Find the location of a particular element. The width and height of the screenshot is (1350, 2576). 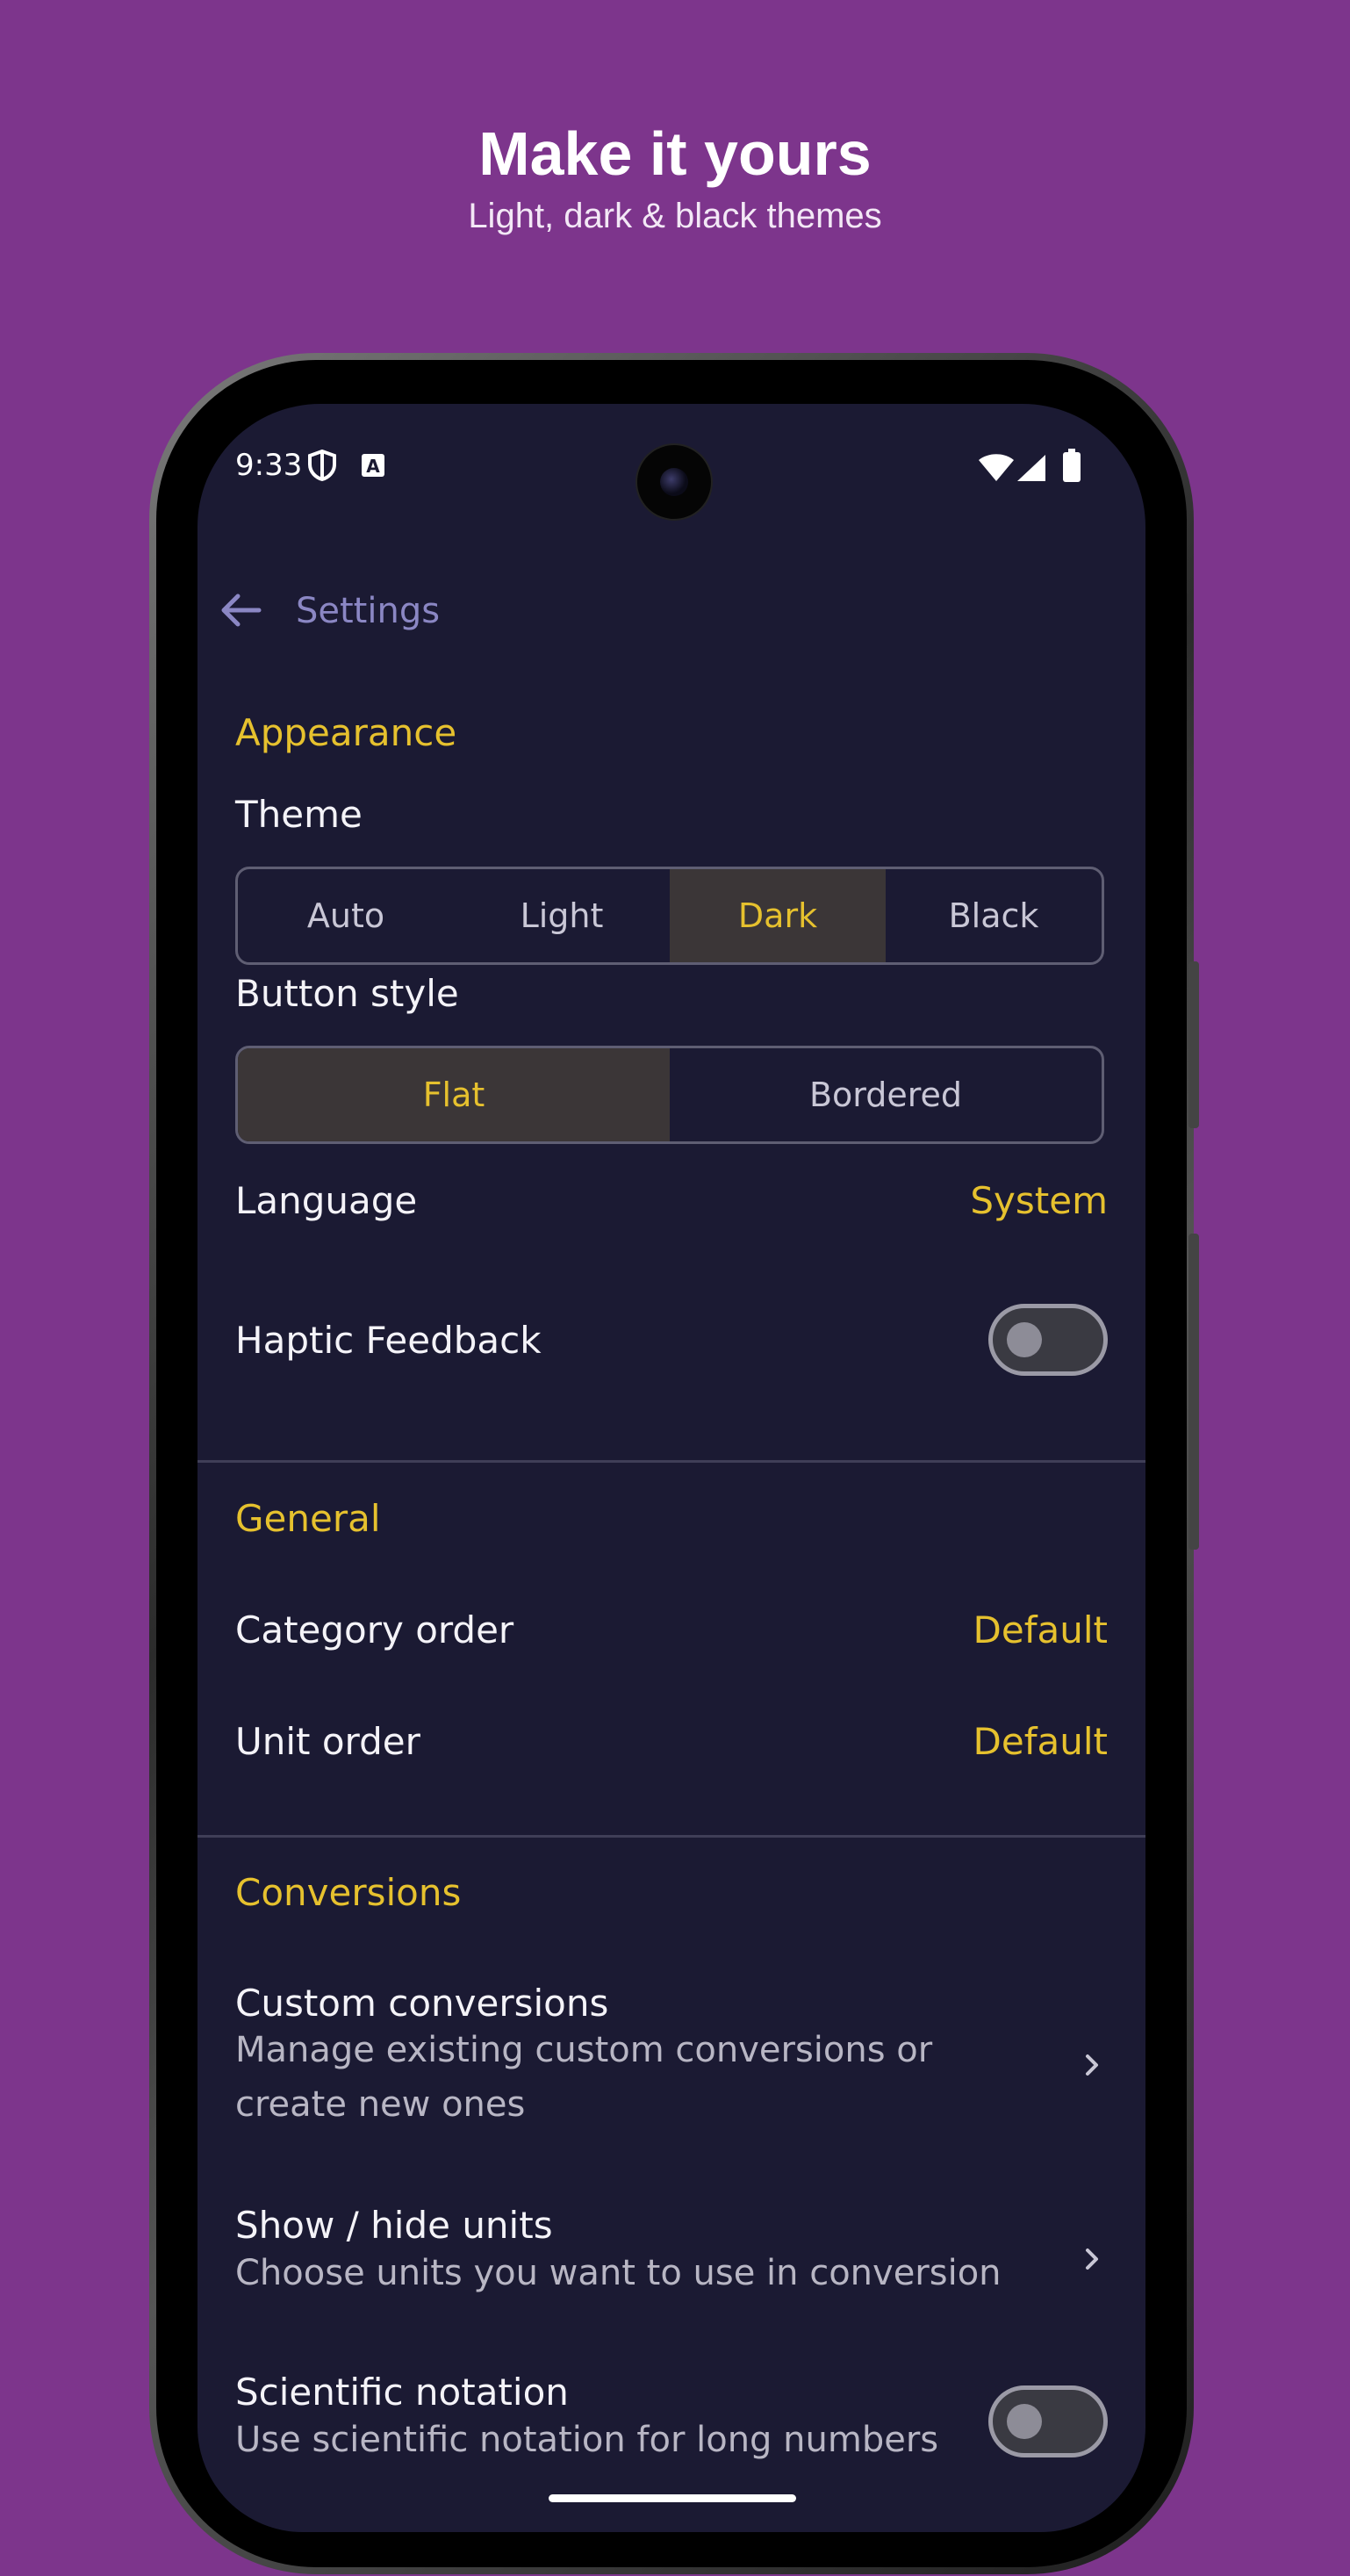

language-label: Language is located at coordinates (326, 1200).